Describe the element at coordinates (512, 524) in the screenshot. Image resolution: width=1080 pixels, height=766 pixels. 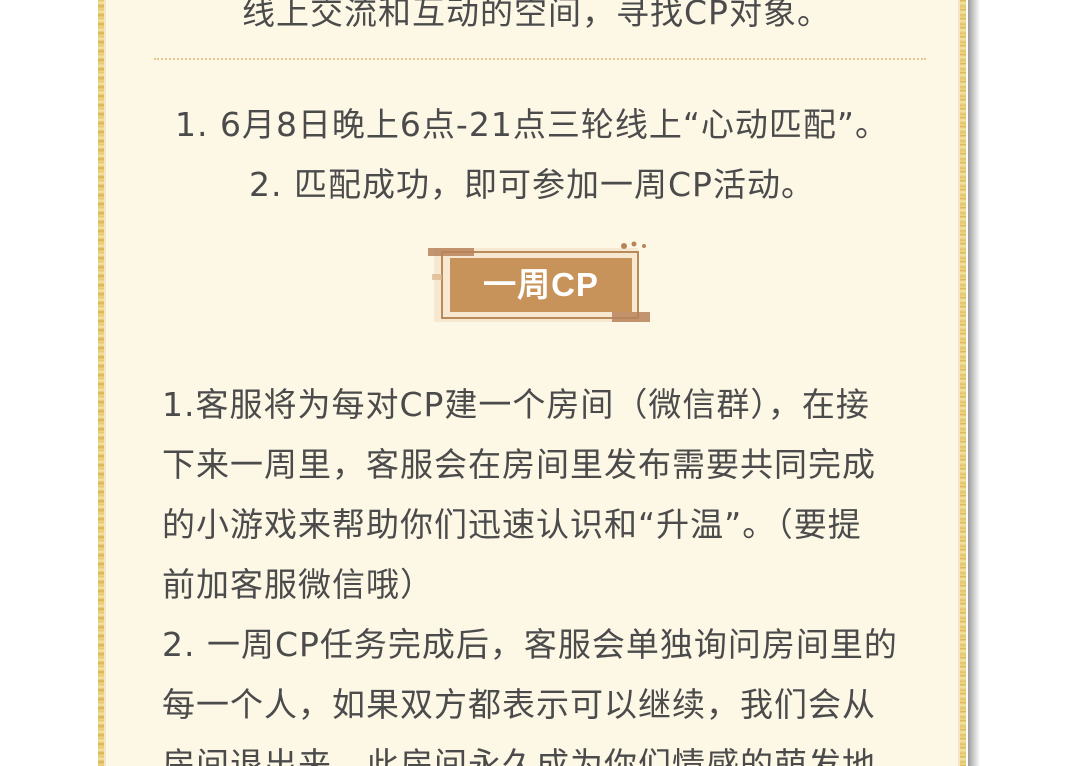
I see `detail-line: 的小游戏来帮助你们迅速认识和“升温”。（要提` at that location.